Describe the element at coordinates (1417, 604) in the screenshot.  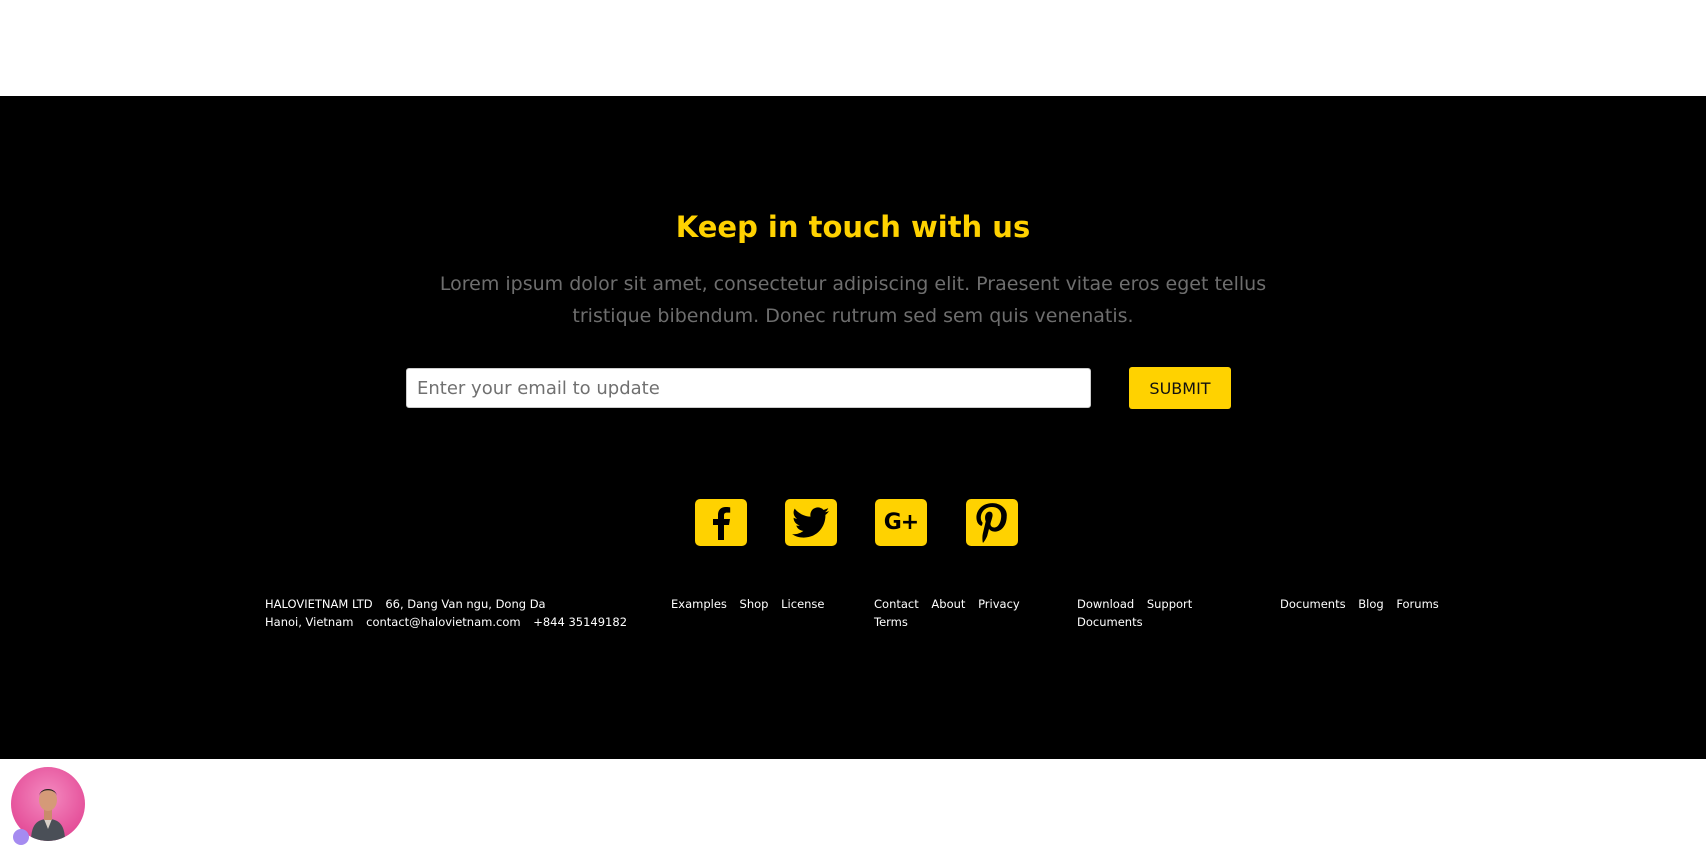
I see `footer-link-forums: Forums` at that location.